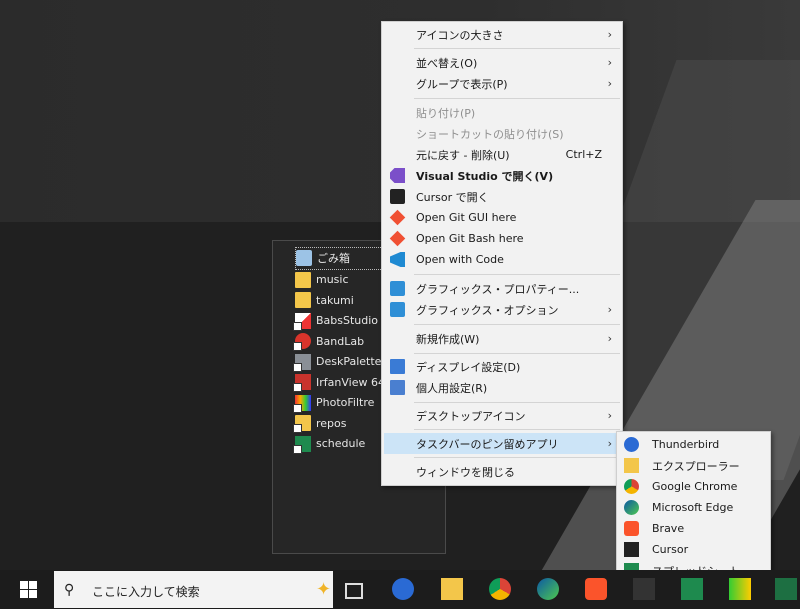 The image size is (800, 609). What do you see at coordinates (466, 217) in the screenshot?
I see `menu-item-label: Open Git GUI here` at bounding box center [466, 217].